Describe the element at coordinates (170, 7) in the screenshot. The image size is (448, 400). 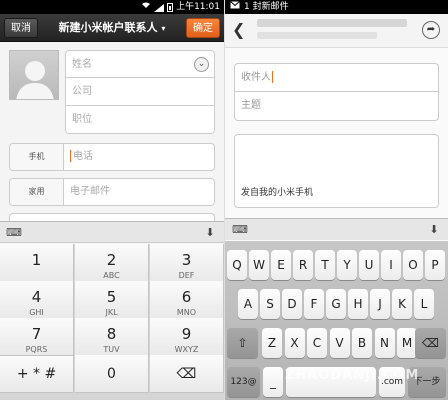
I see `battery-icon` at that location.